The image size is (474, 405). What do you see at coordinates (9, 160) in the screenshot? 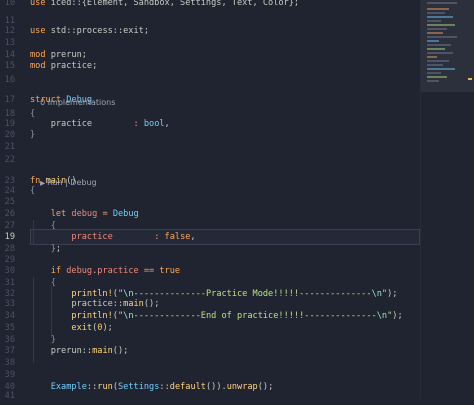
I see `line-number: 22` at bounding box center [9, 160].